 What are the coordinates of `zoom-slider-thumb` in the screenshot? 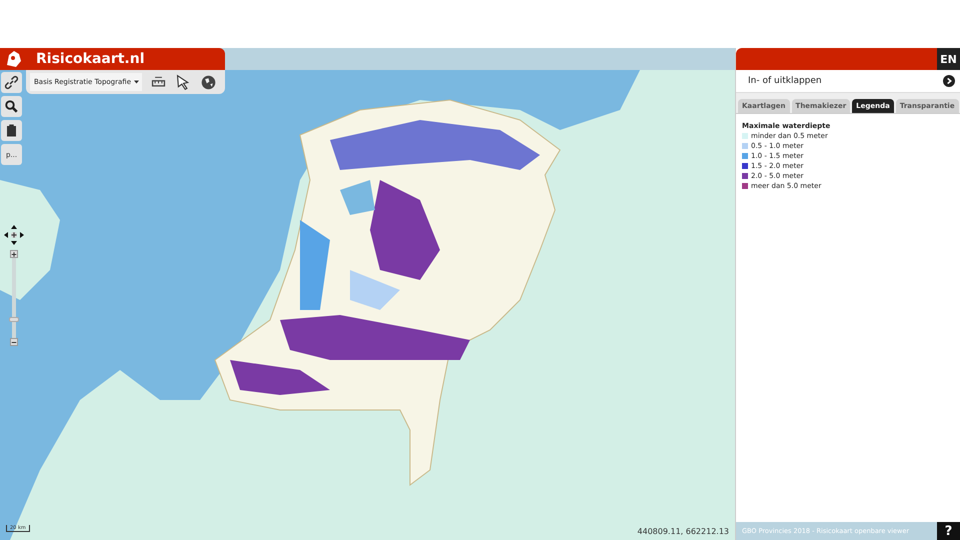 It's located at (14, 319).